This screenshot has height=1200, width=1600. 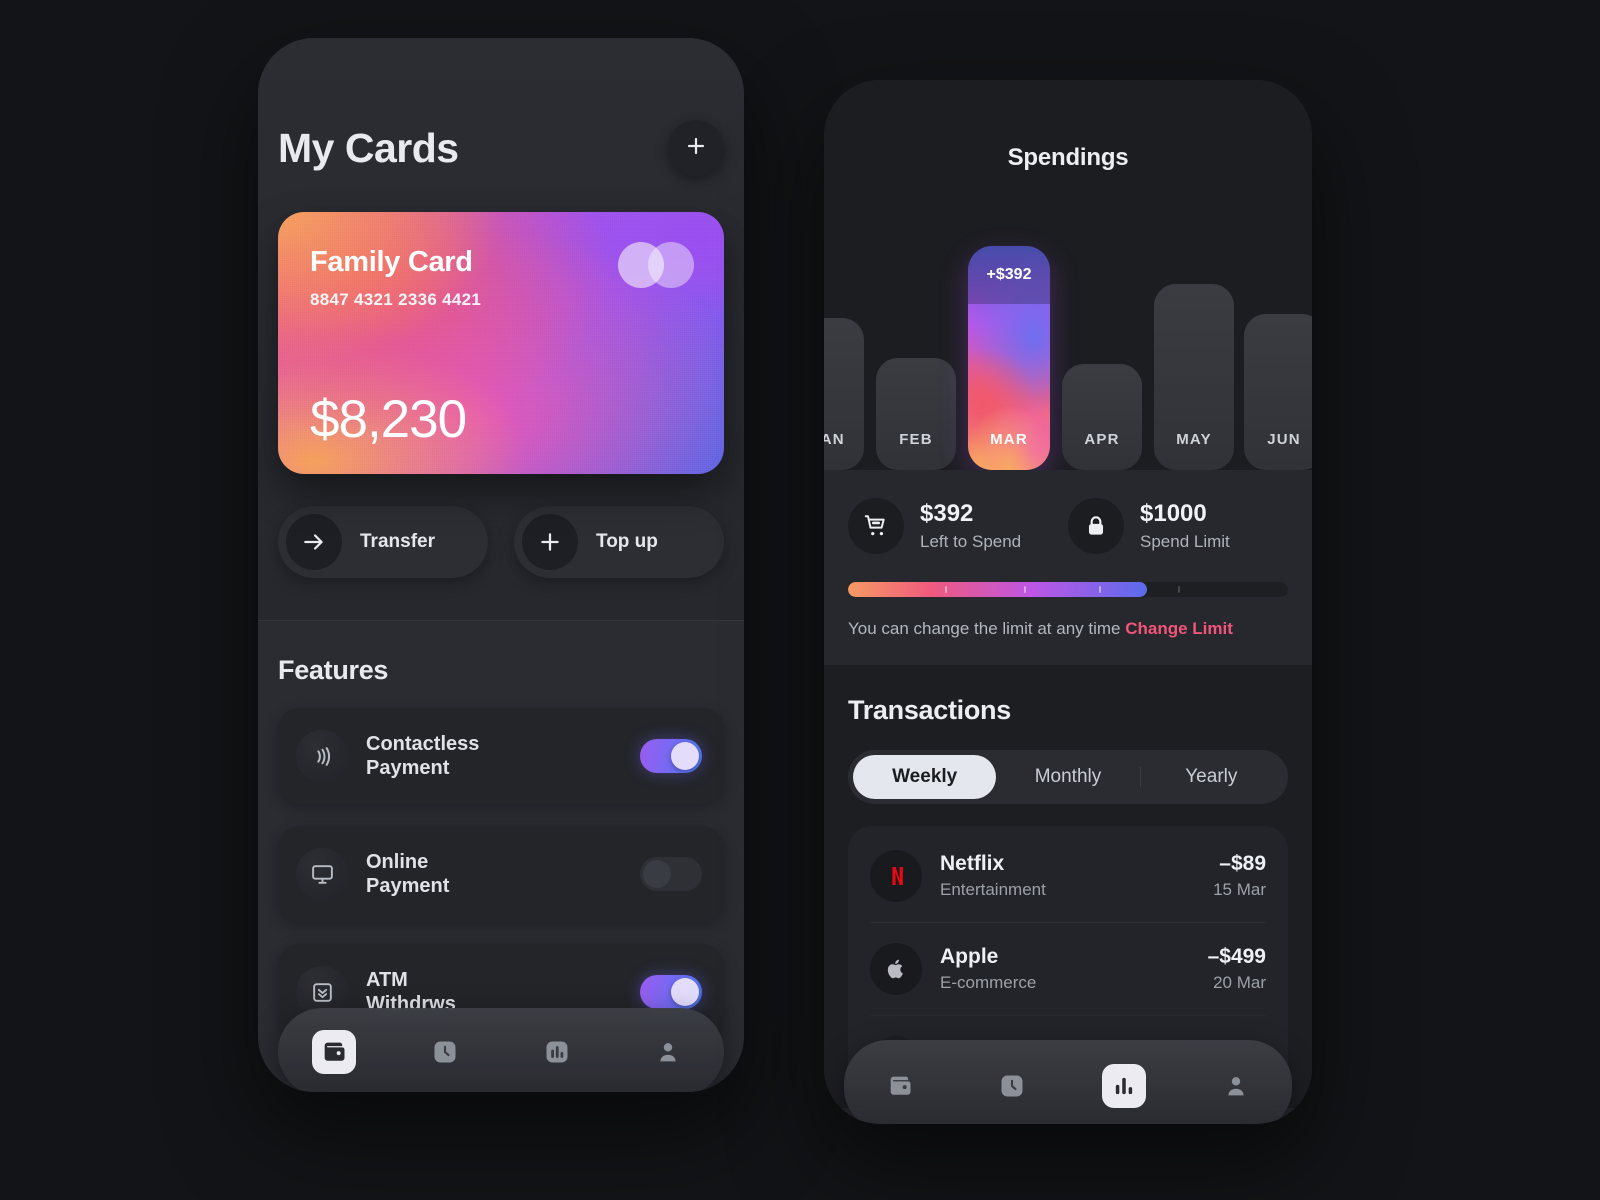 What do you see at coordinates (1009, 439) in the screenshot?
I see `bar-label: MAR` at bounding box center [1009, 439].